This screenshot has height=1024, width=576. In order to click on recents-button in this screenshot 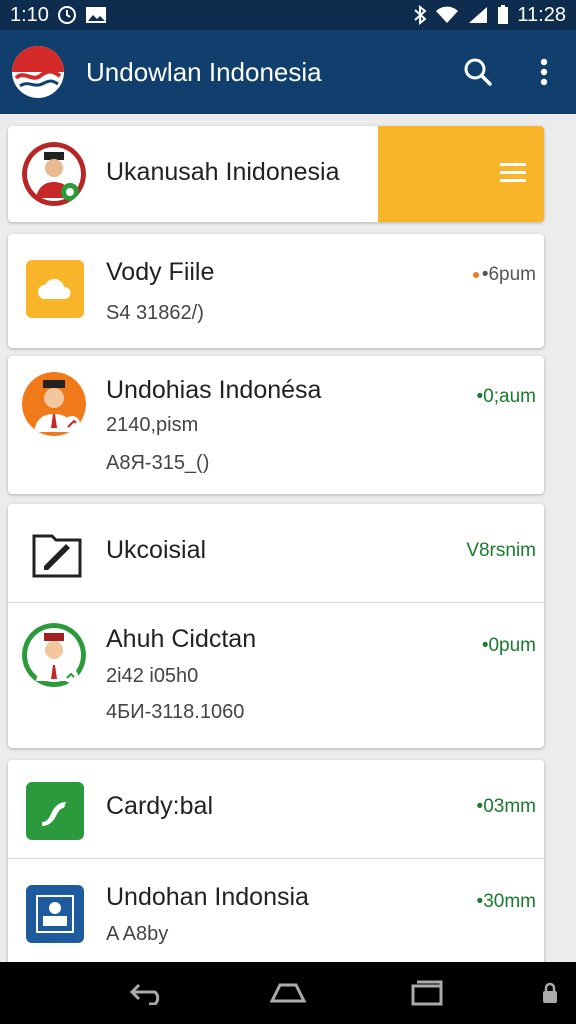, I will do `click(427, 993)`.